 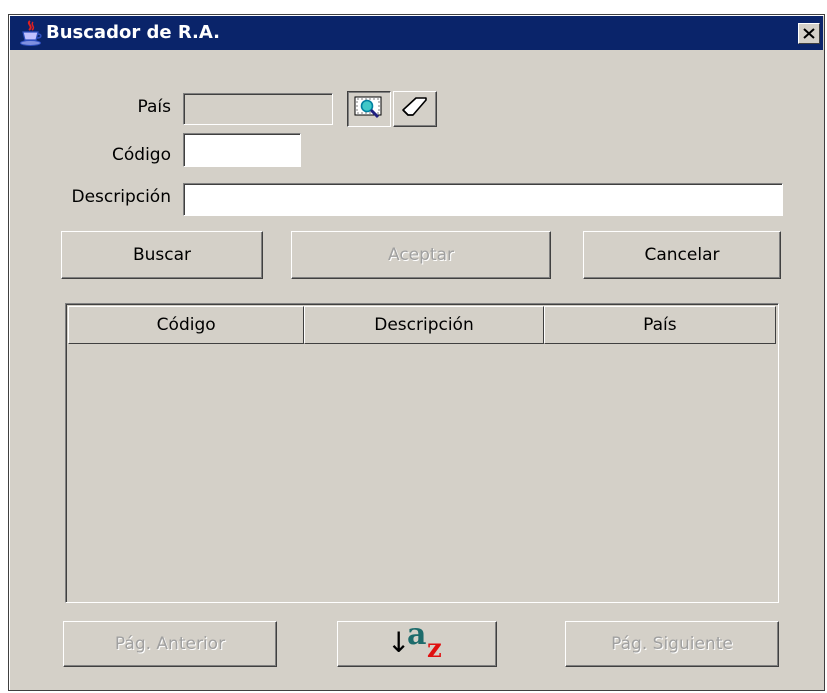 What do you see at coordinates (31, 33) in the screenshot?
I see `java-cup-icon` at bounding box center [31, 33].